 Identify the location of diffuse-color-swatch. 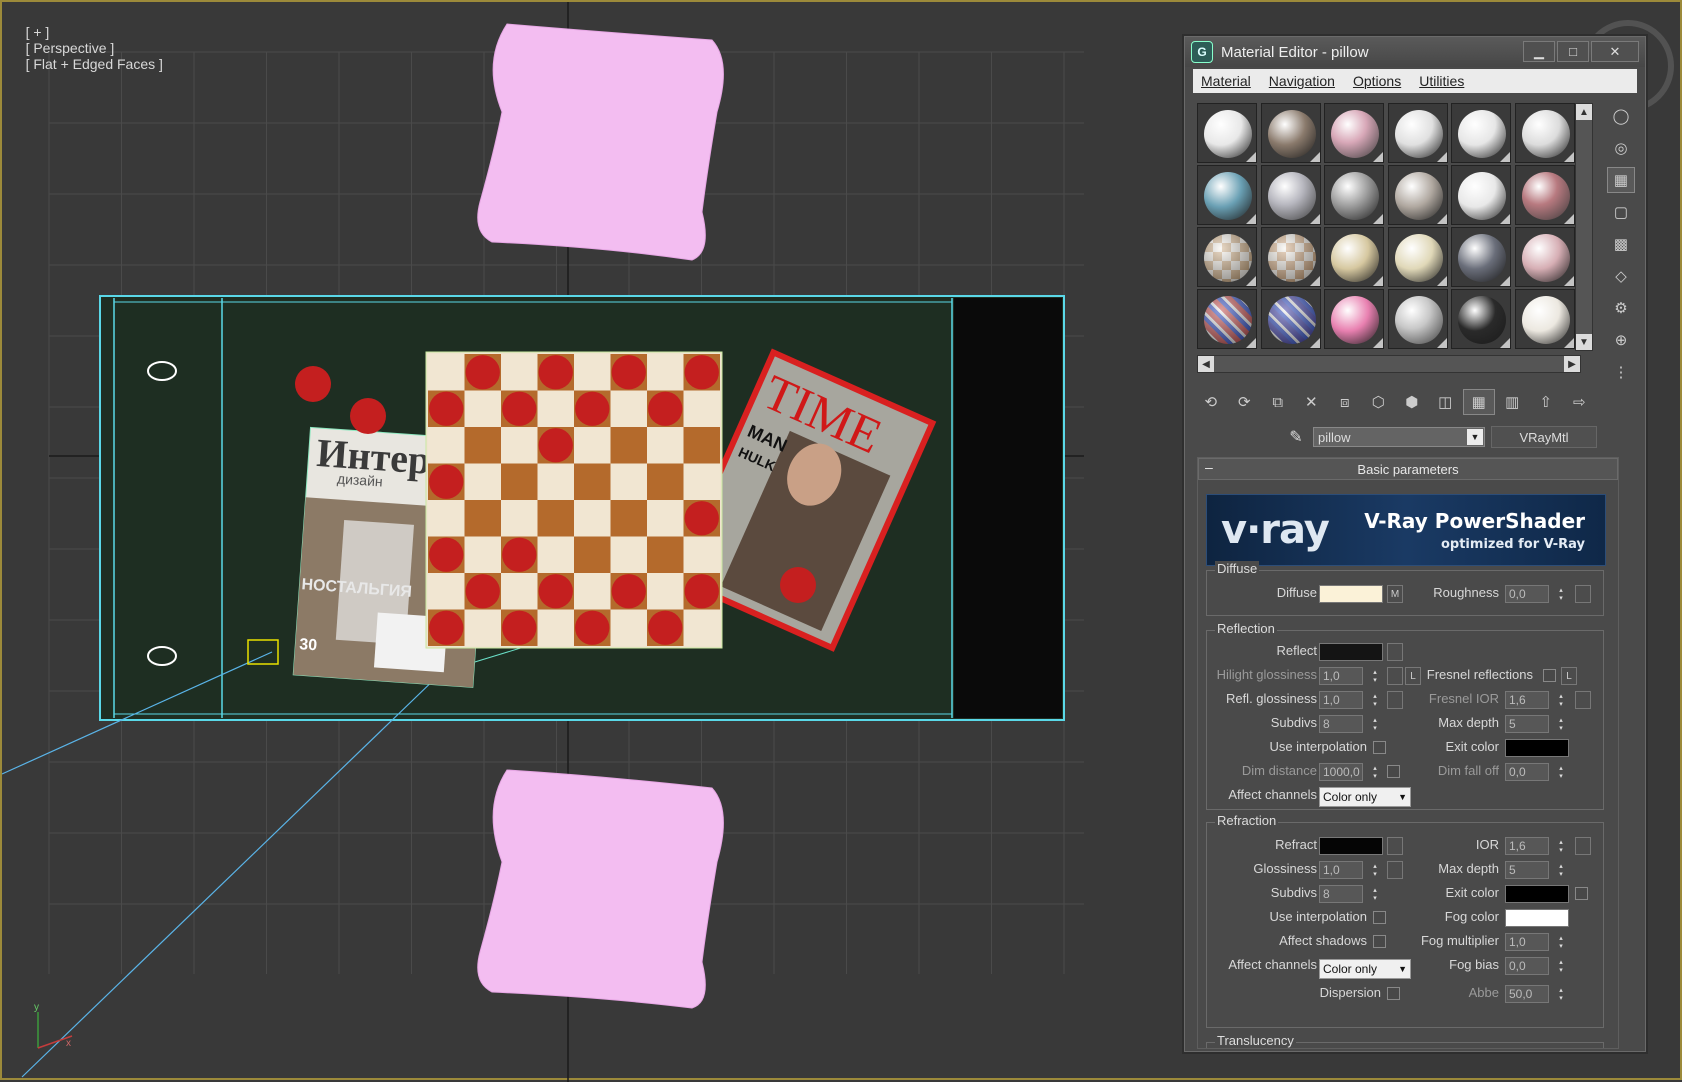
(1351, 594).